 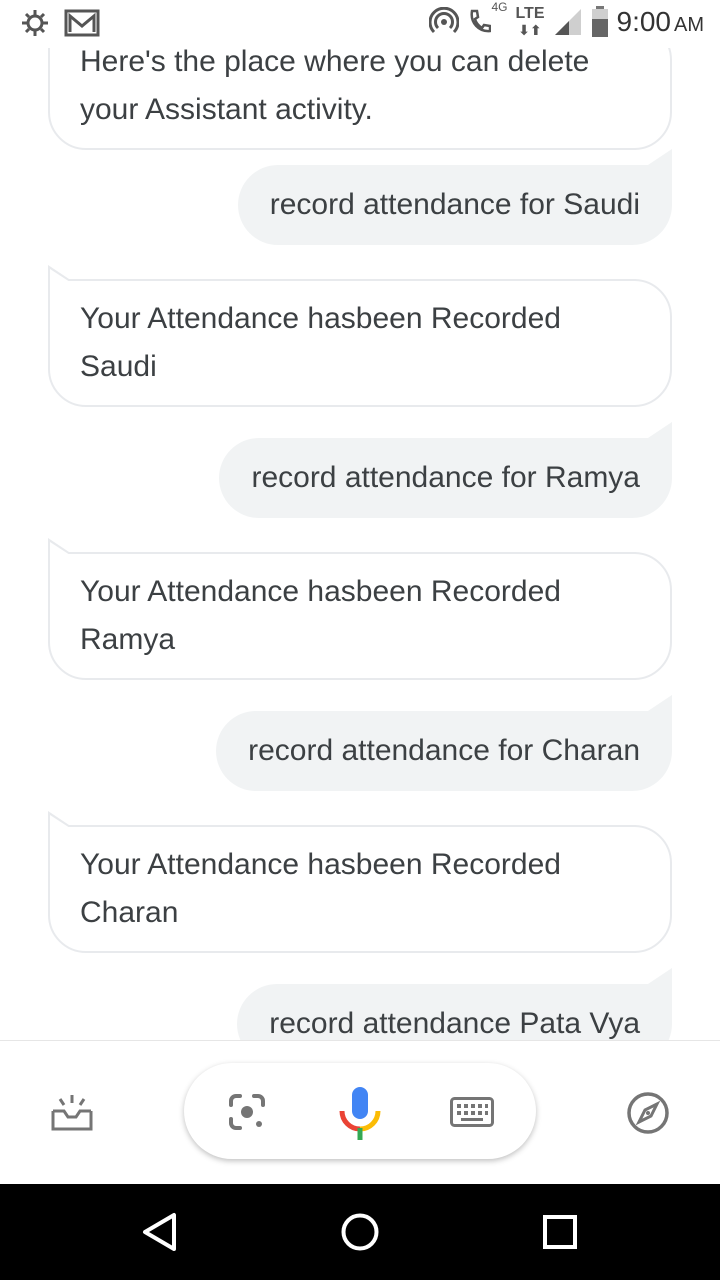 I want to click on message-text: record attendance Pata Vya, so click(x=454, y=1023).